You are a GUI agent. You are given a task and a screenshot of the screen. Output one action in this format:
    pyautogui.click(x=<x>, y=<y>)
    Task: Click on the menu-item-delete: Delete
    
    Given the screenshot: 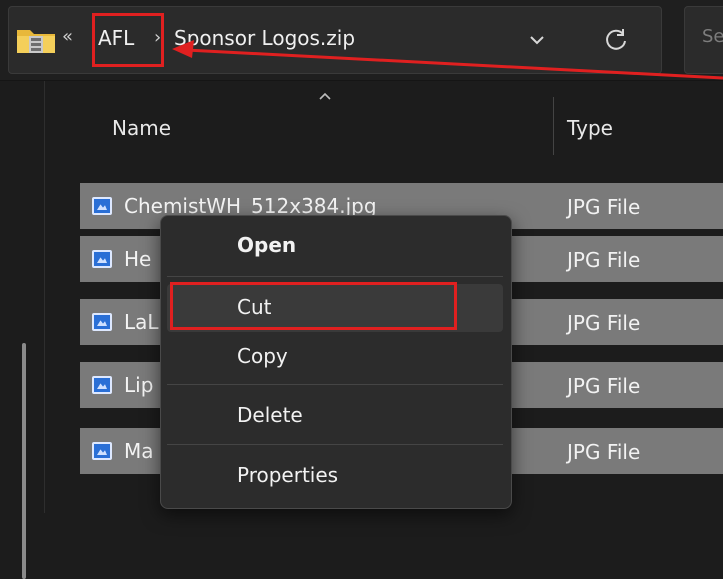 What is the action you would take?
    pyautogui.click(x=335, y=416)
    